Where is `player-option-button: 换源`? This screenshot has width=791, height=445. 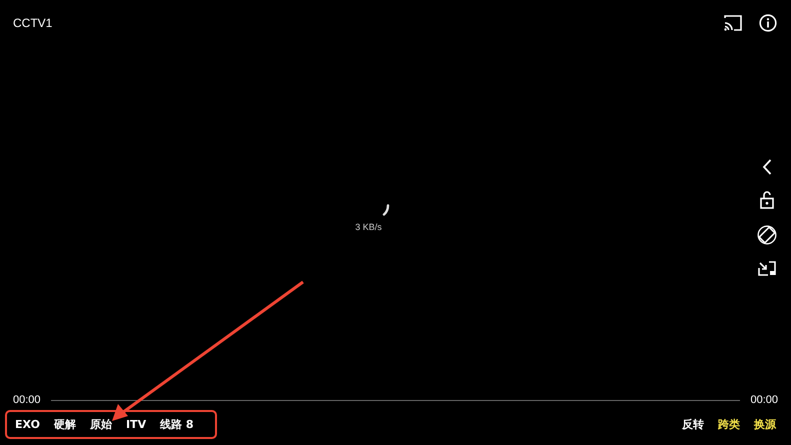
player-option-button: 换源 is located at coordinates (765, 424).